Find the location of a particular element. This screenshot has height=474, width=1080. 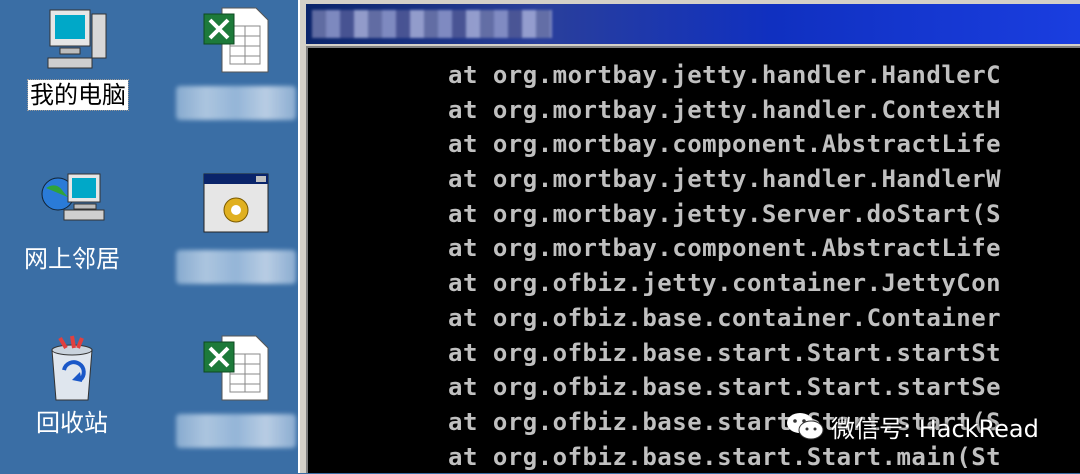

my-computer-shortcut: 我的电脑 is located at coordinates (78, 57).